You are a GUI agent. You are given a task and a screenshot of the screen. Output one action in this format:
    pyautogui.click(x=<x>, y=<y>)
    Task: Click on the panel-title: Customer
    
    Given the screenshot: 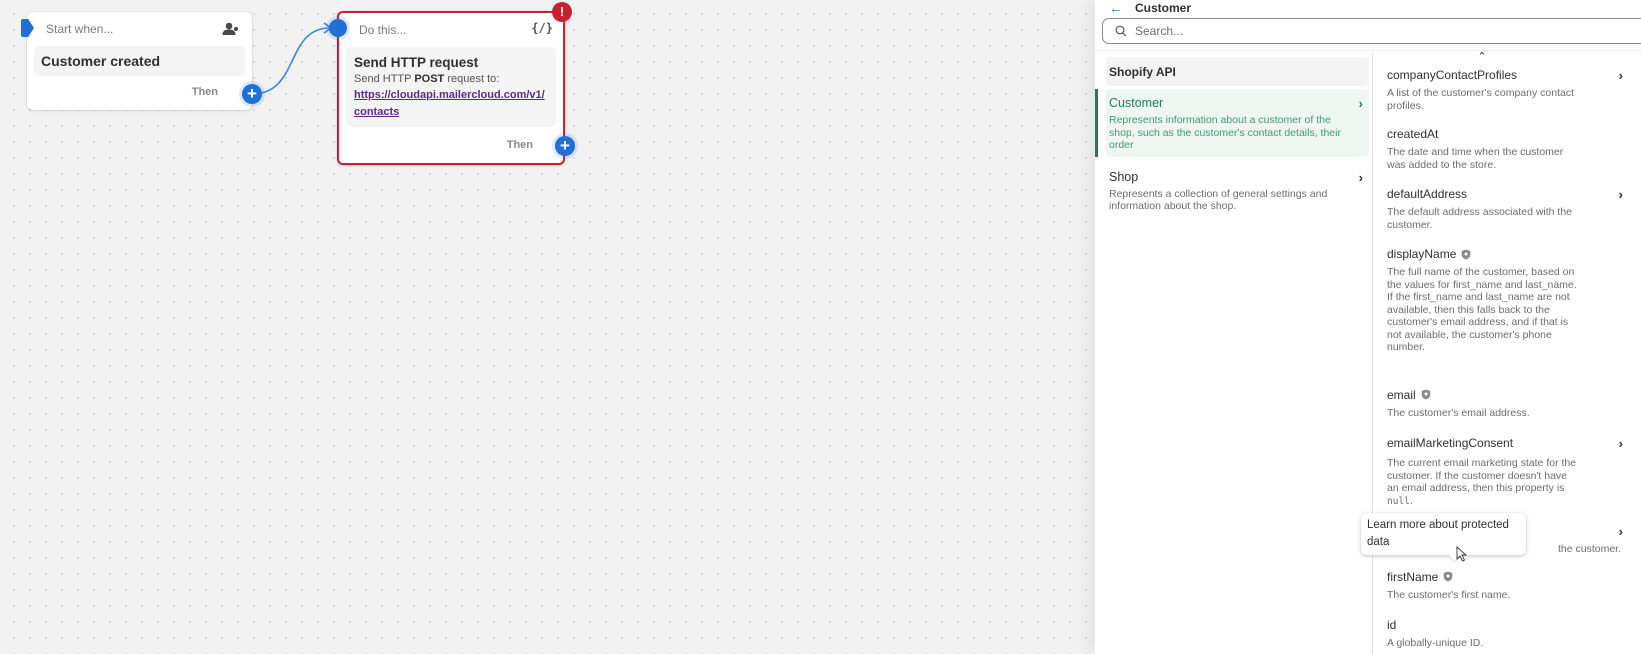 What is the action you would take?
    pyautogui.click(x=1163, y=8)
    